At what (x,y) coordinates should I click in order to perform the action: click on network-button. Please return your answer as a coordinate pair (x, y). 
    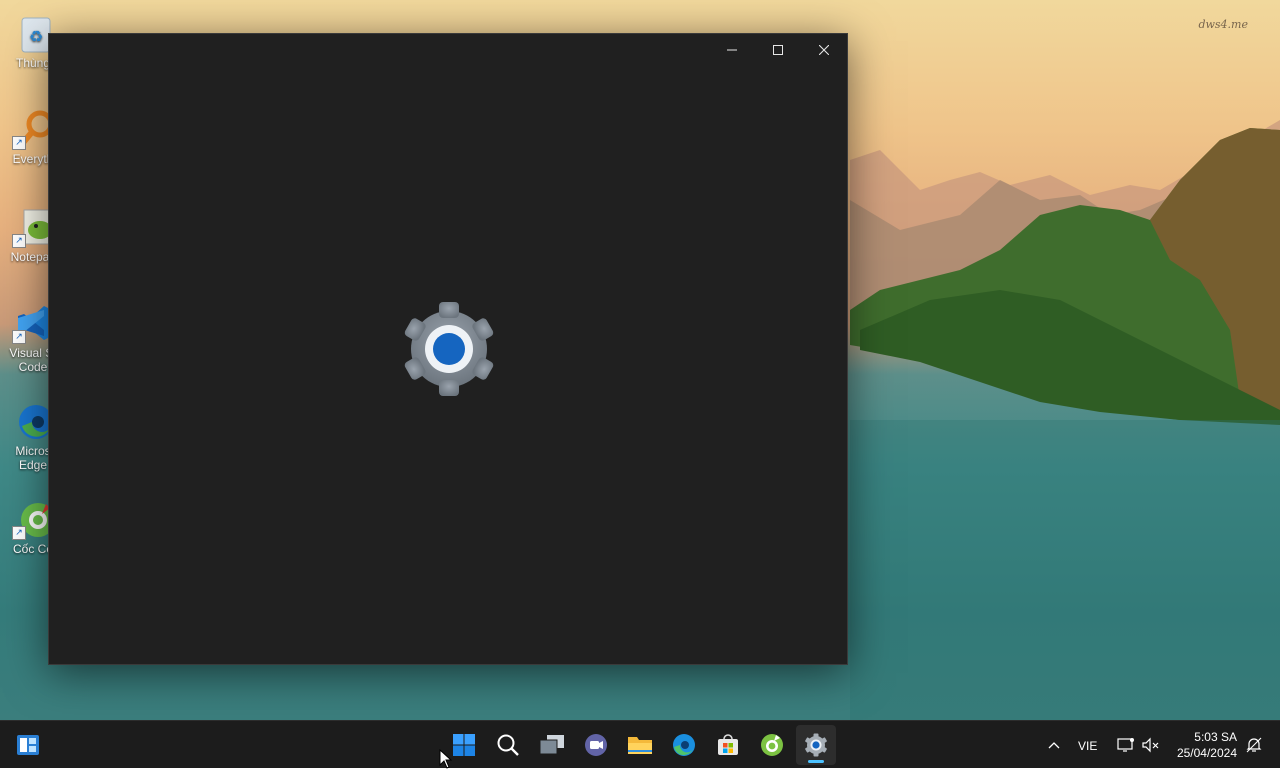
    Looking at the image, I should click on (1126, 745).